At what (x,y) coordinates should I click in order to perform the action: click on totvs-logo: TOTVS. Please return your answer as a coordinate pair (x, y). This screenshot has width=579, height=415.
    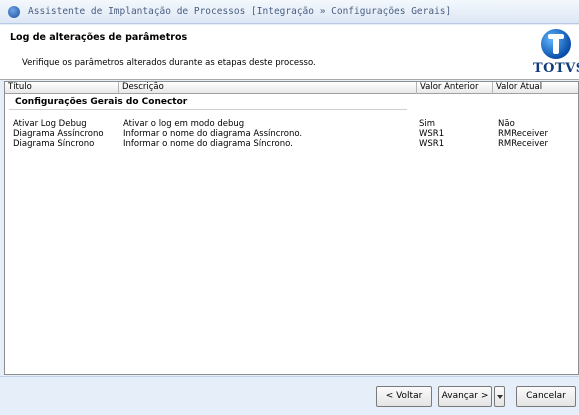
    Looking at the image, I should click on (555, 53).